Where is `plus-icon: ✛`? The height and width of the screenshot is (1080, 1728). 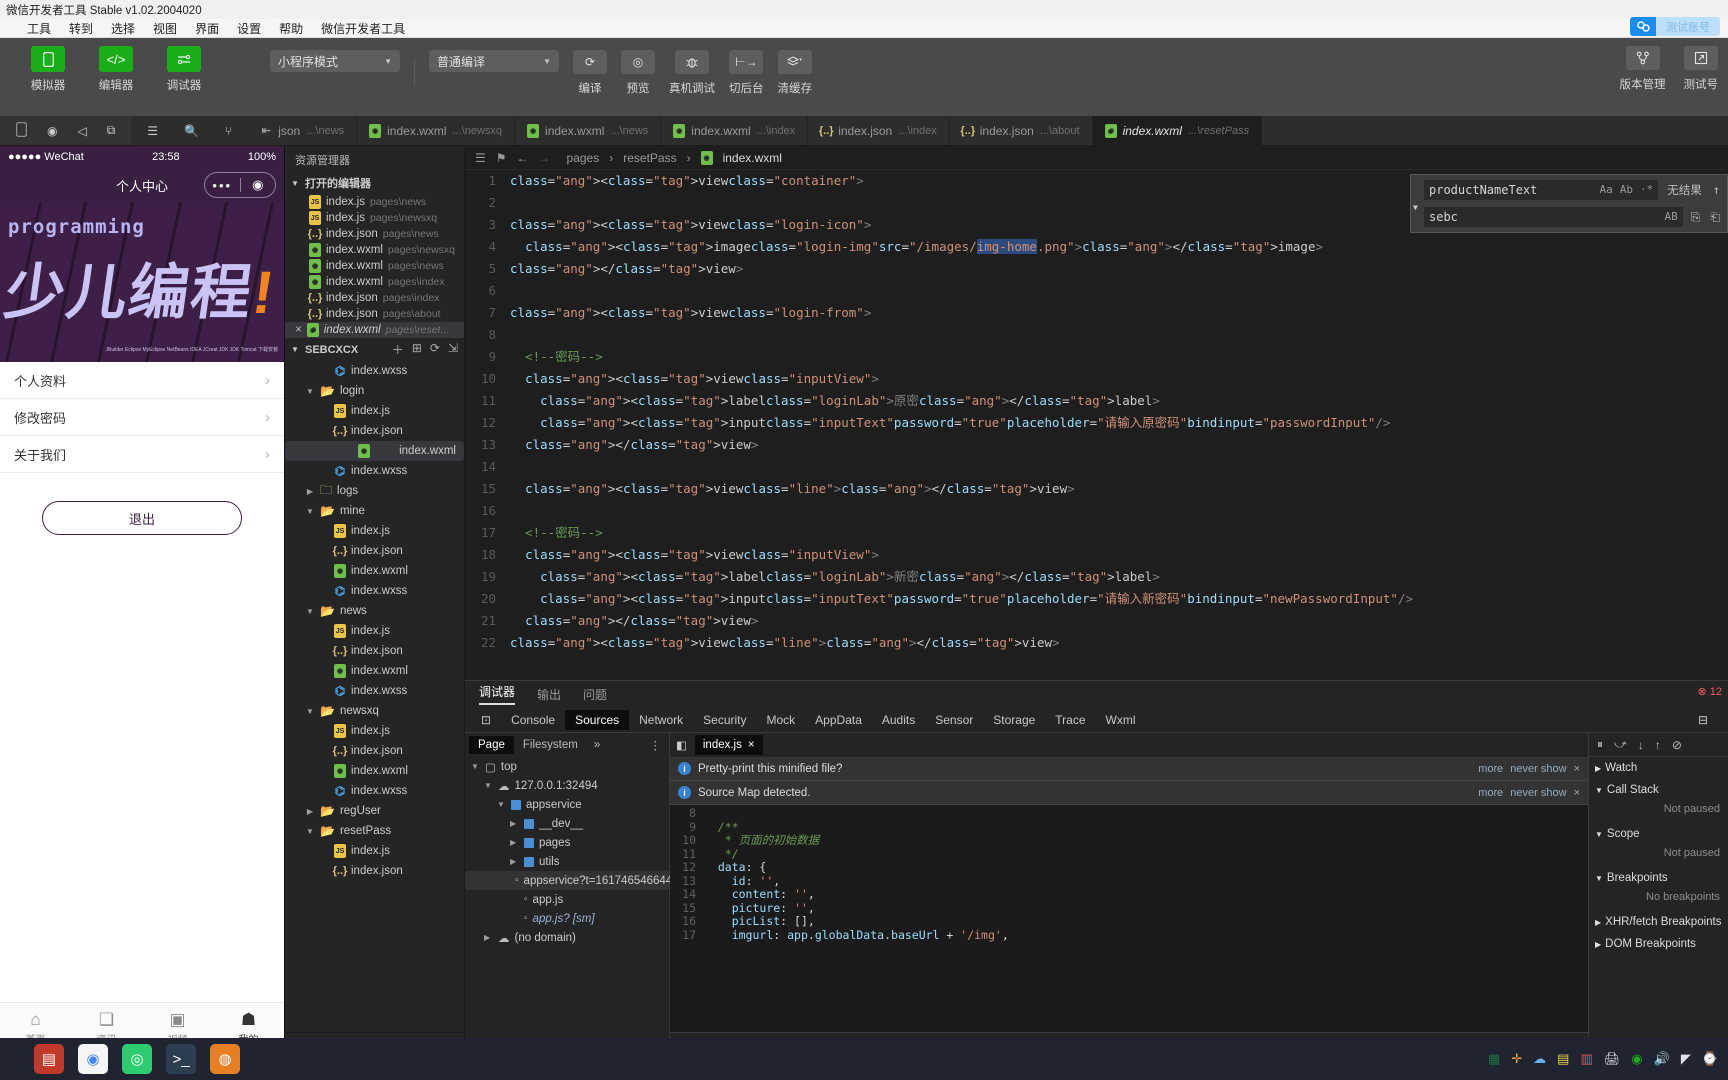
plus-icon: ✛ is located at coordinates (1516, 1059).